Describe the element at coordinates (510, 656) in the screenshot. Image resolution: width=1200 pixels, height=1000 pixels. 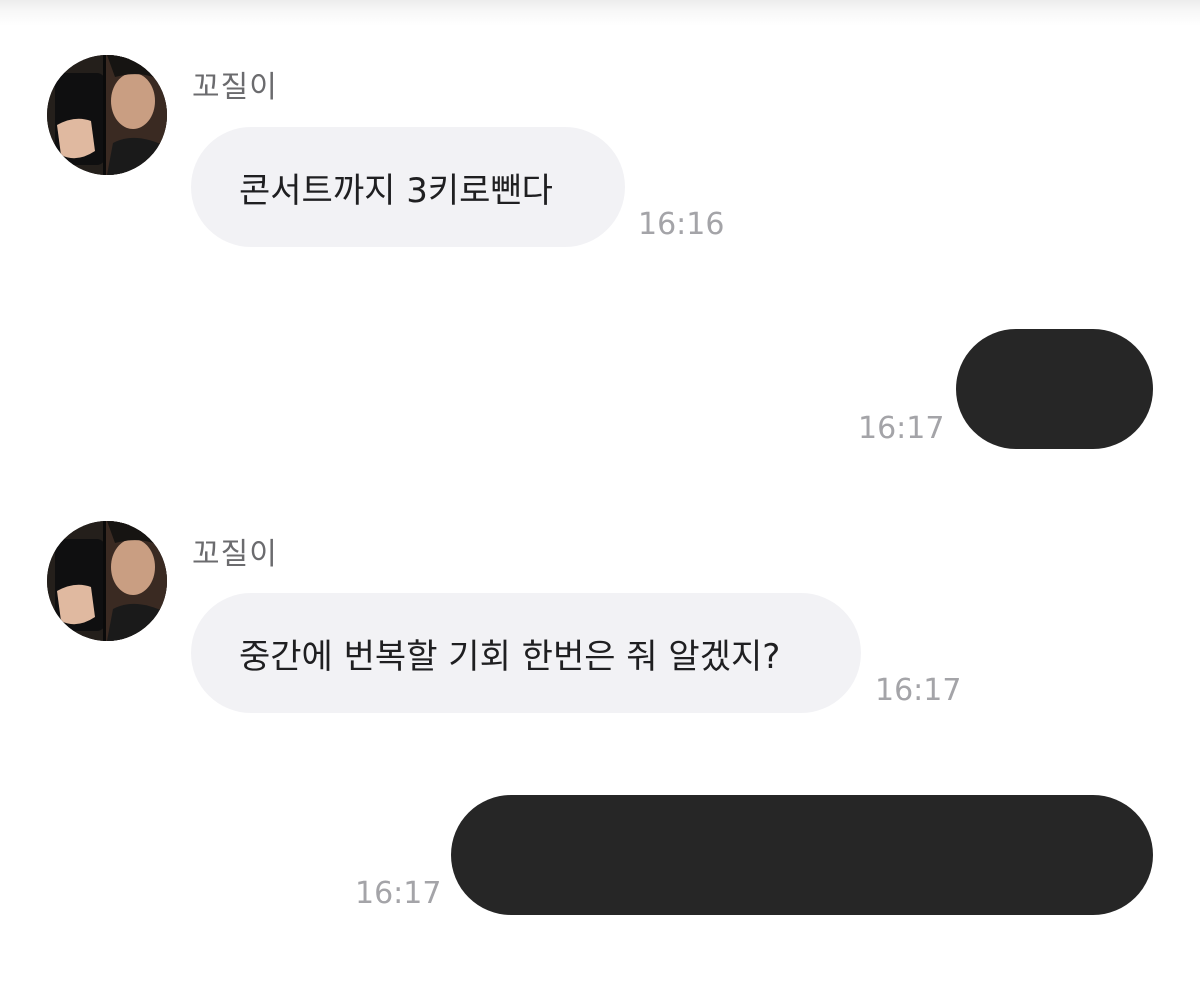
I see `message-text: 중간에 번복할 기회 한번은 줘 알겠지?` at that location.